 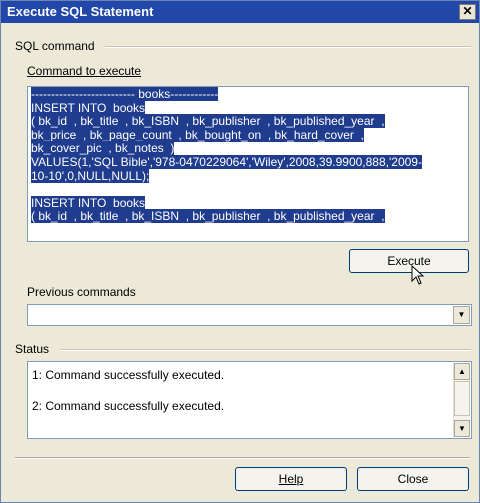 I want to click on status-line-1: 1: Command successfully executed., so click(x=128, y=375).